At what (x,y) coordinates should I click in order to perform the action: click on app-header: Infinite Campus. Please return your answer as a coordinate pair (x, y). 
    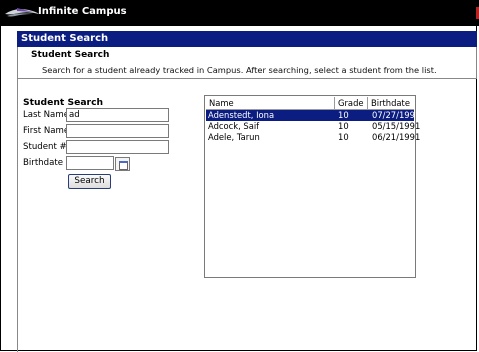
    Looking at the image, I should click on (239, 13).